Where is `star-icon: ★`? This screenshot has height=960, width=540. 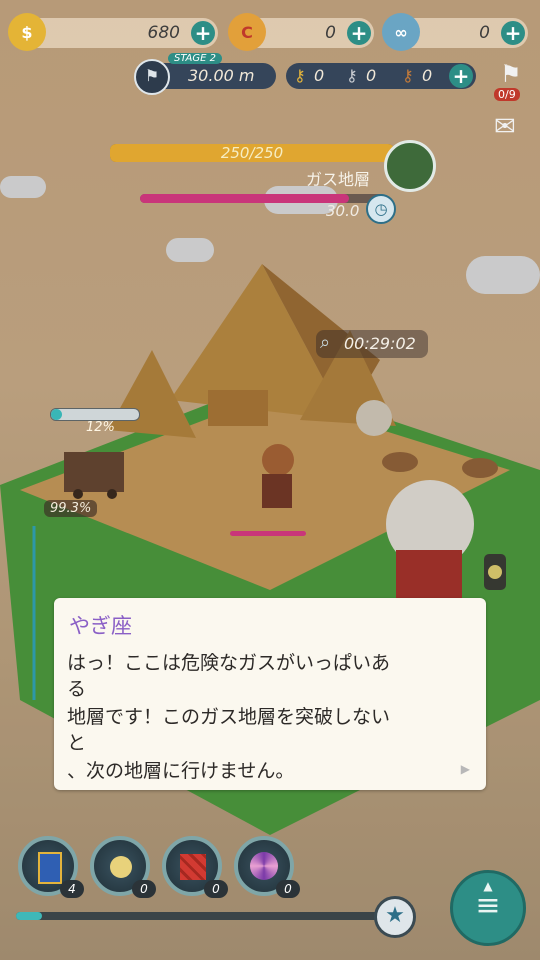
star-icon: ★ is located at coordinates (395, 915).